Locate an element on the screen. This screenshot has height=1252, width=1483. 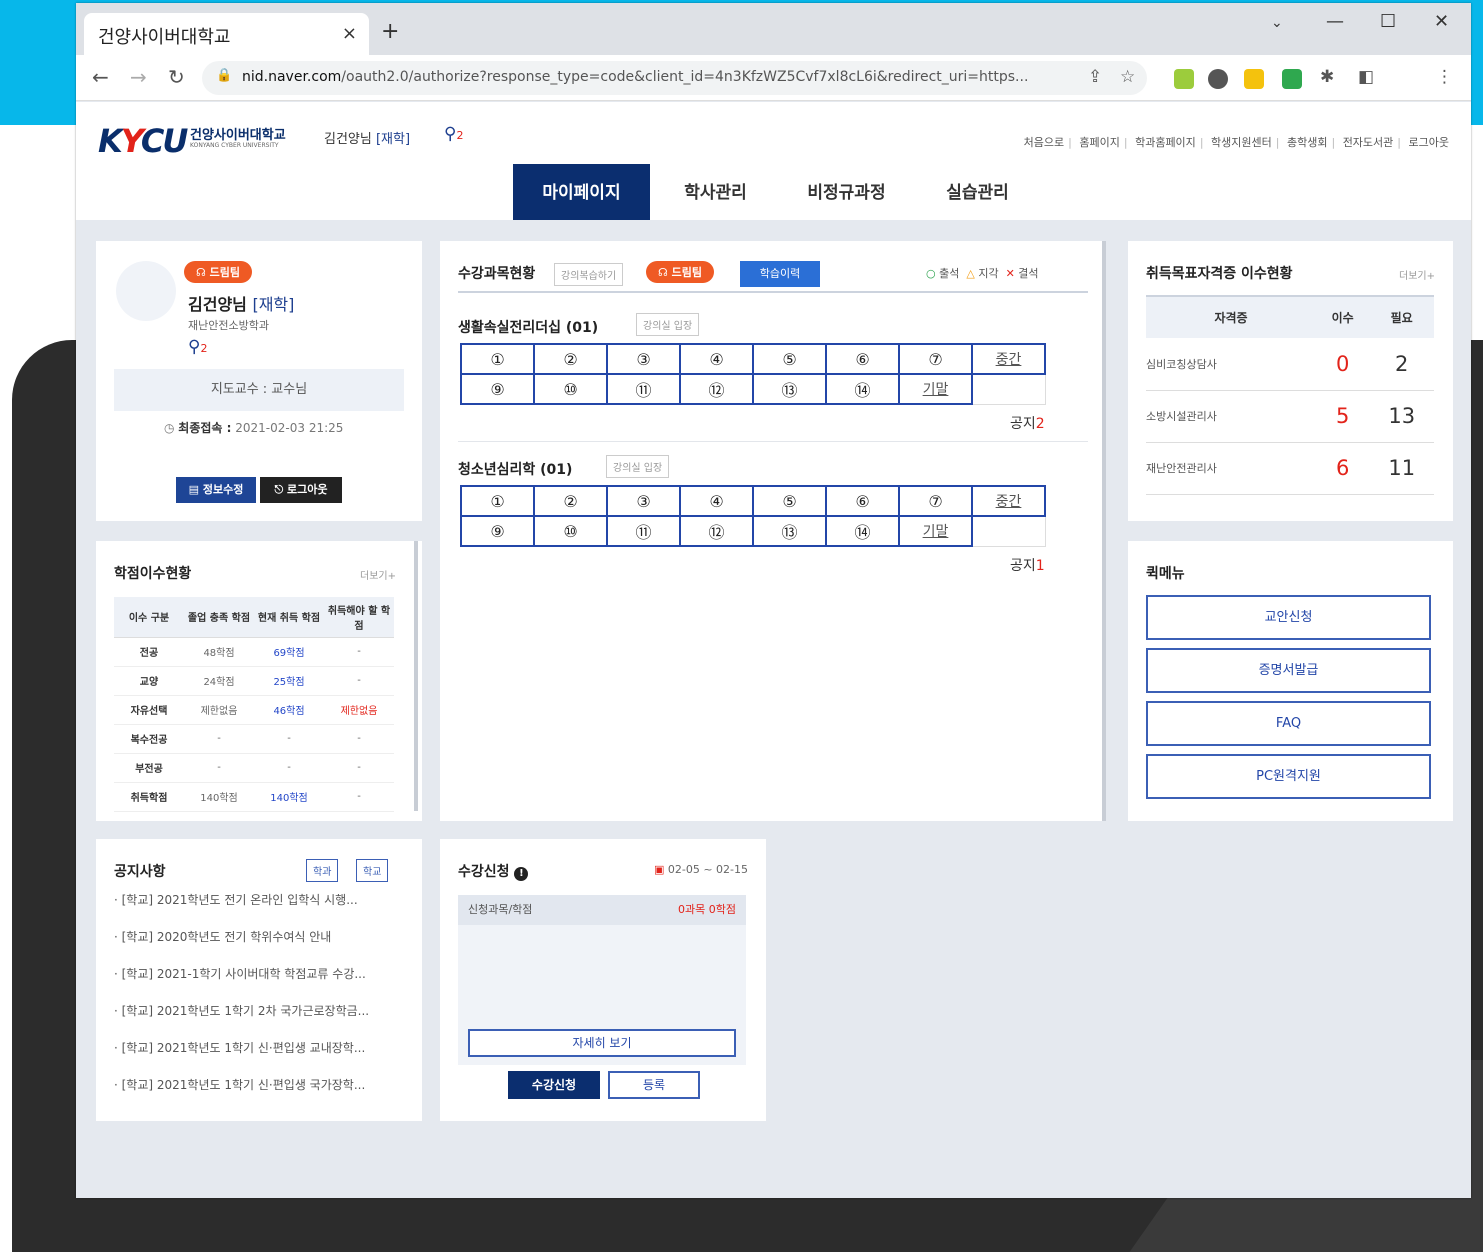
top-link: 총학생회 is located at coordinates (1307, 142).